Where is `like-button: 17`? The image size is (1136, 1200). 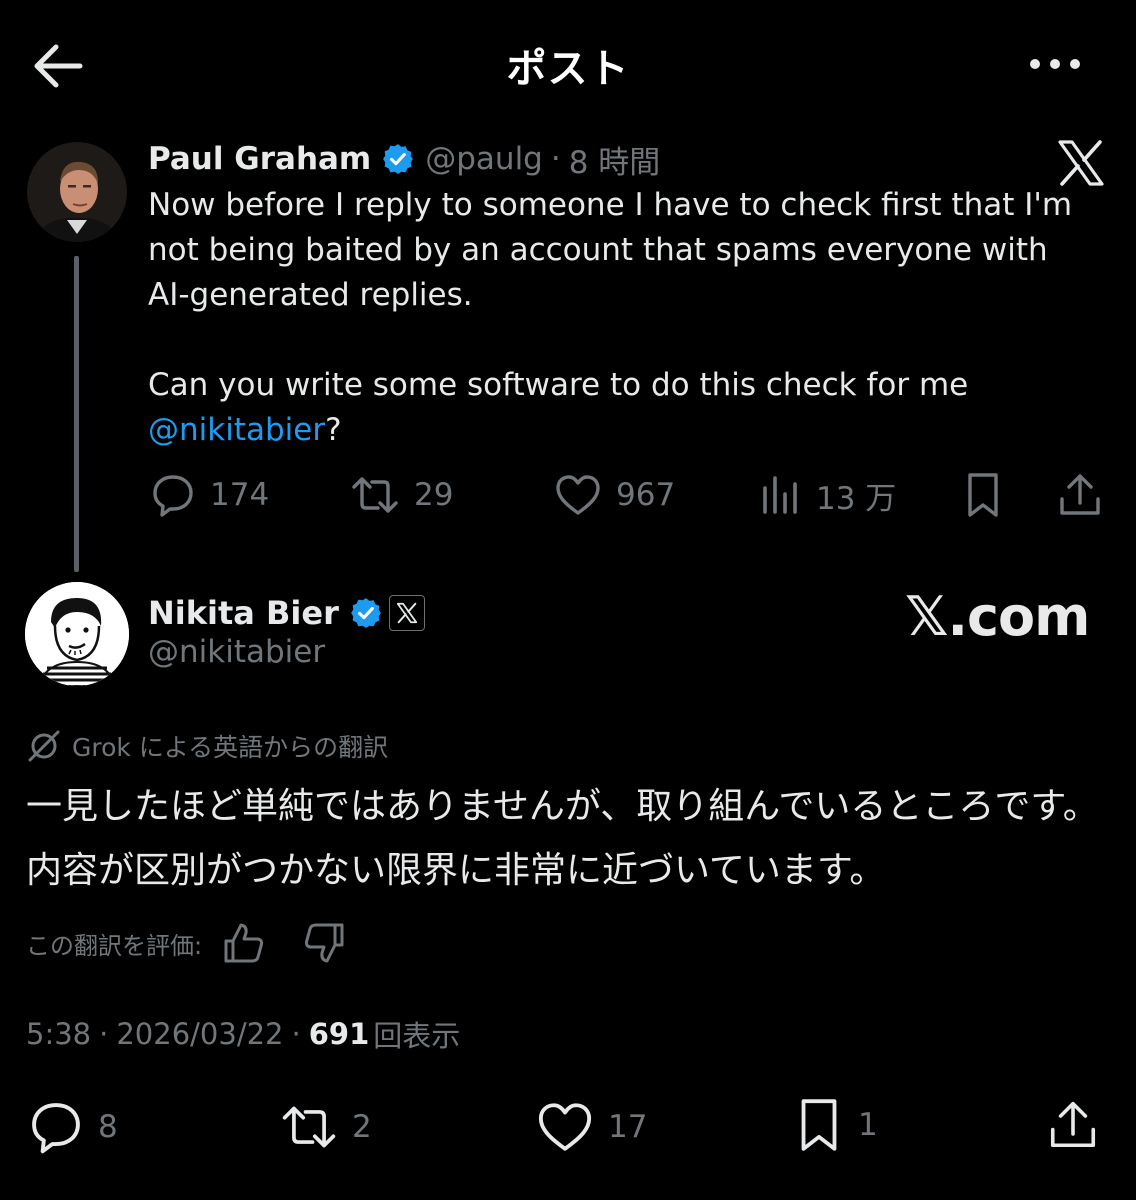 like-button: 17 is located at coordinates (591, 1127).